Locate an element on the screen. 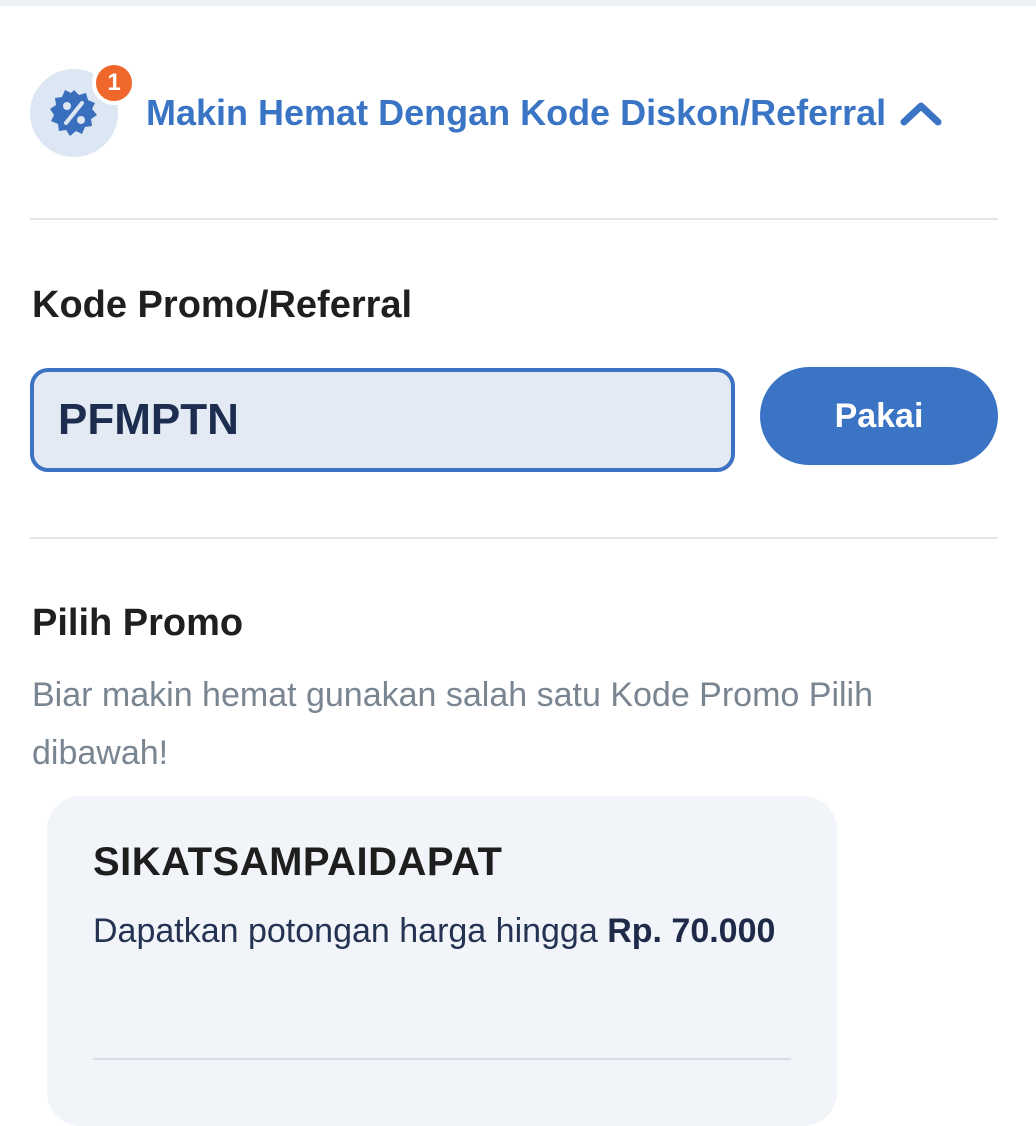  promo-card-description-text: Dapatkan potongan harga hingga is located at coordinates (350, 931).